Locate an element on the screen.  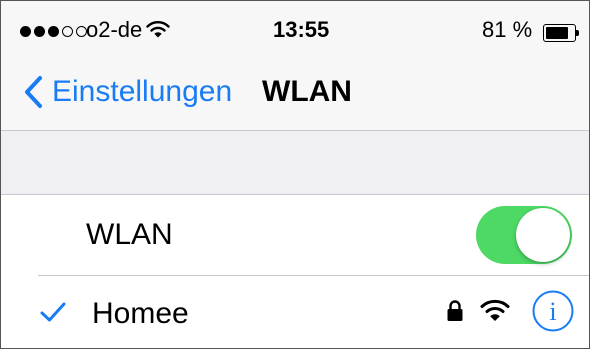
battery-icon is located at coordinates (561, 33).